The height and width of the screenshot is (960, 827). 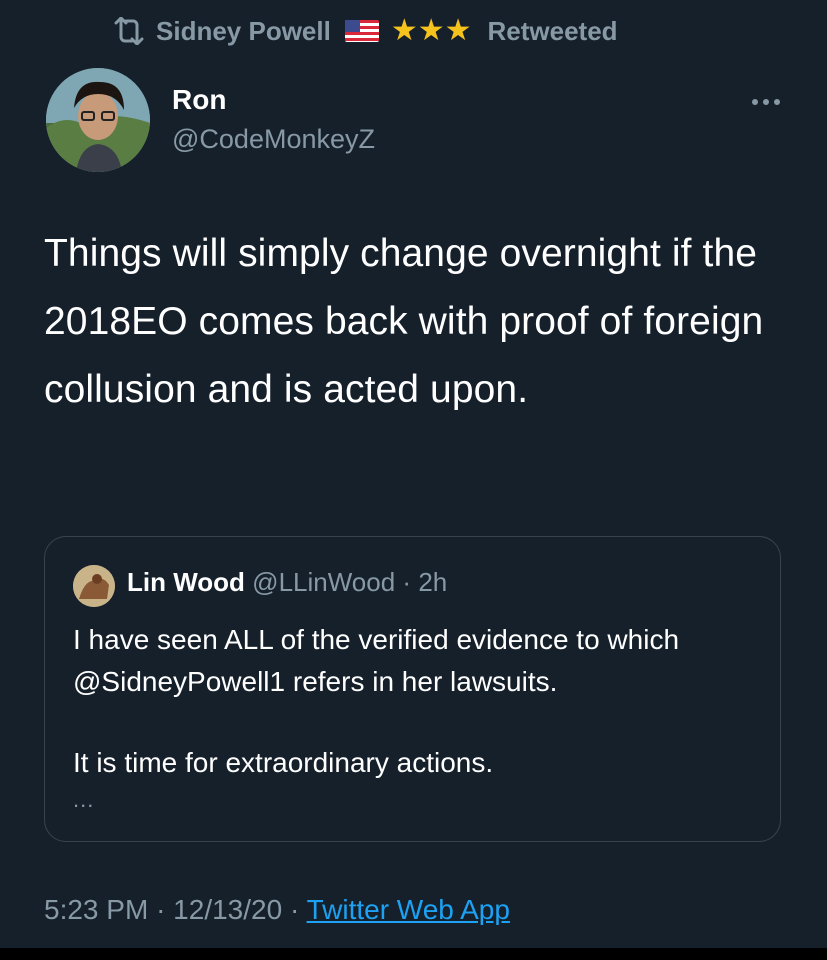 I want to click on star-icons: ★★★, so click(x=431, y=30).